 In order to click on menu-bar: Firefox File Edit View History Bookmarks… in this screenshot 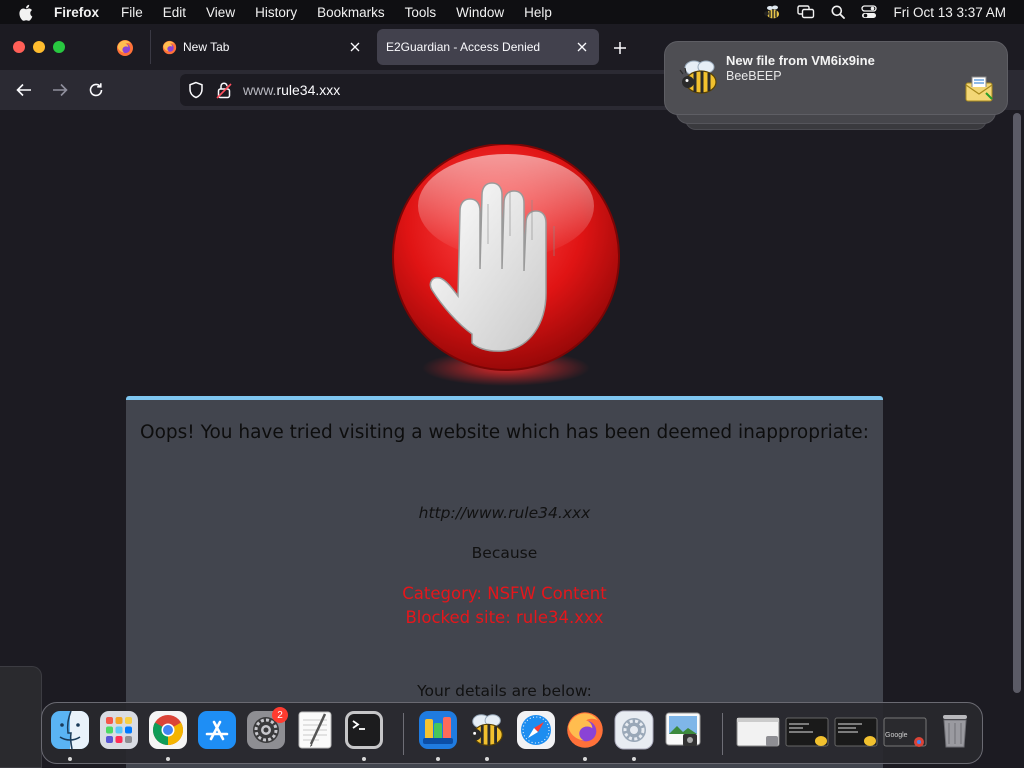, I will do `click(512, 12)`.